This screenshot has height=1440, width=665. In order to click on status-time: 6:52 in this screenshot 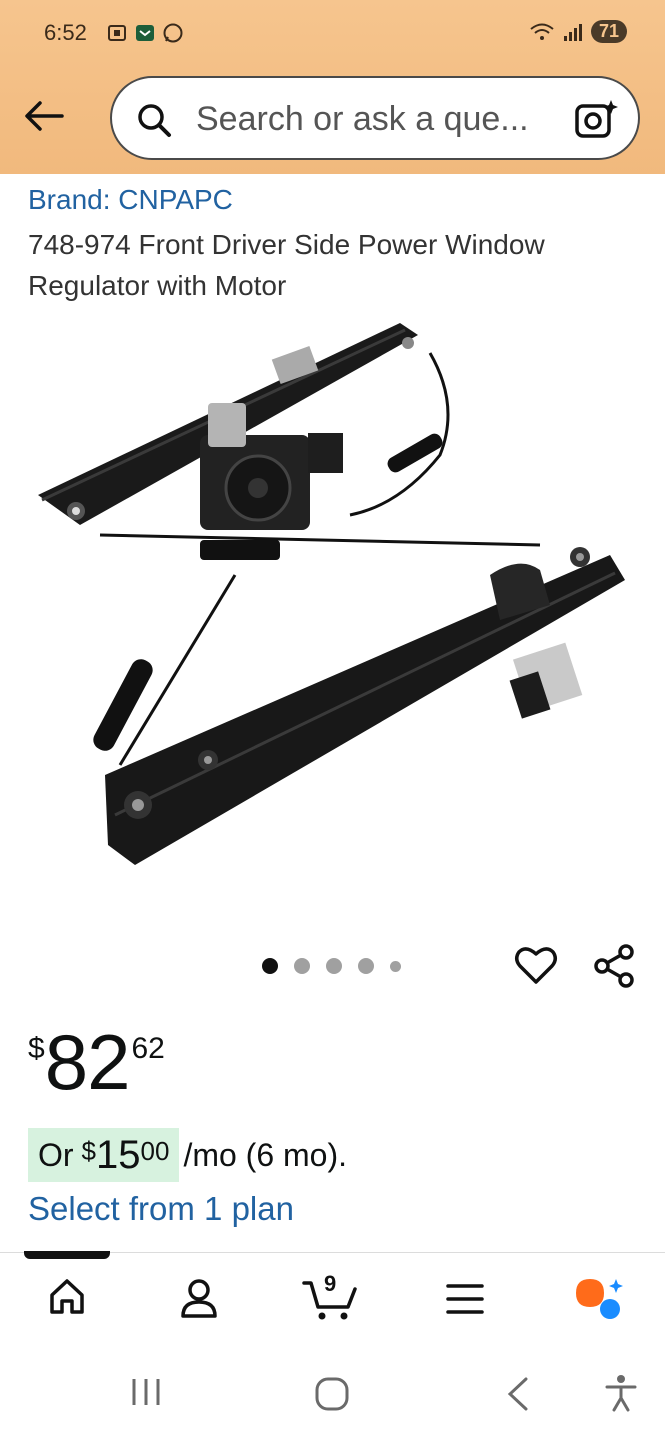, I will do `click(65, 32)`.